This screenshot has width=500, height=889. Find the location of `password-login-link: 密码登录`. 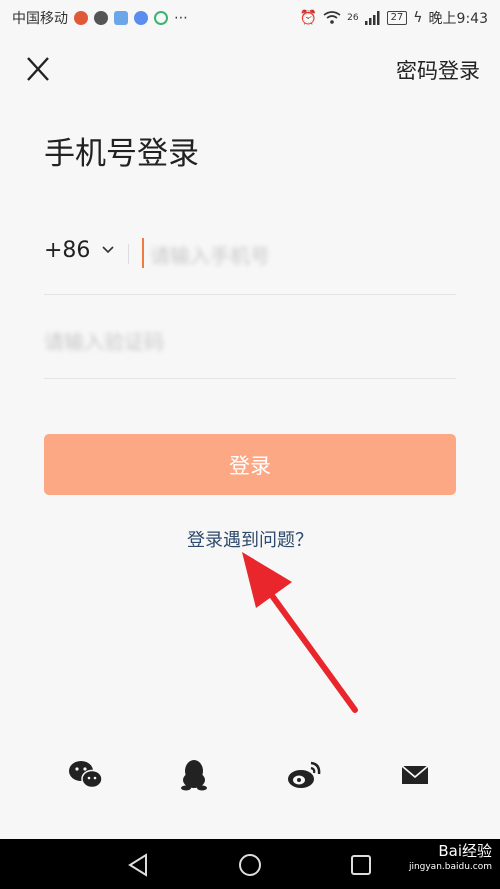

password-login-link: 密码登录 is located at coordinates (438, 70).